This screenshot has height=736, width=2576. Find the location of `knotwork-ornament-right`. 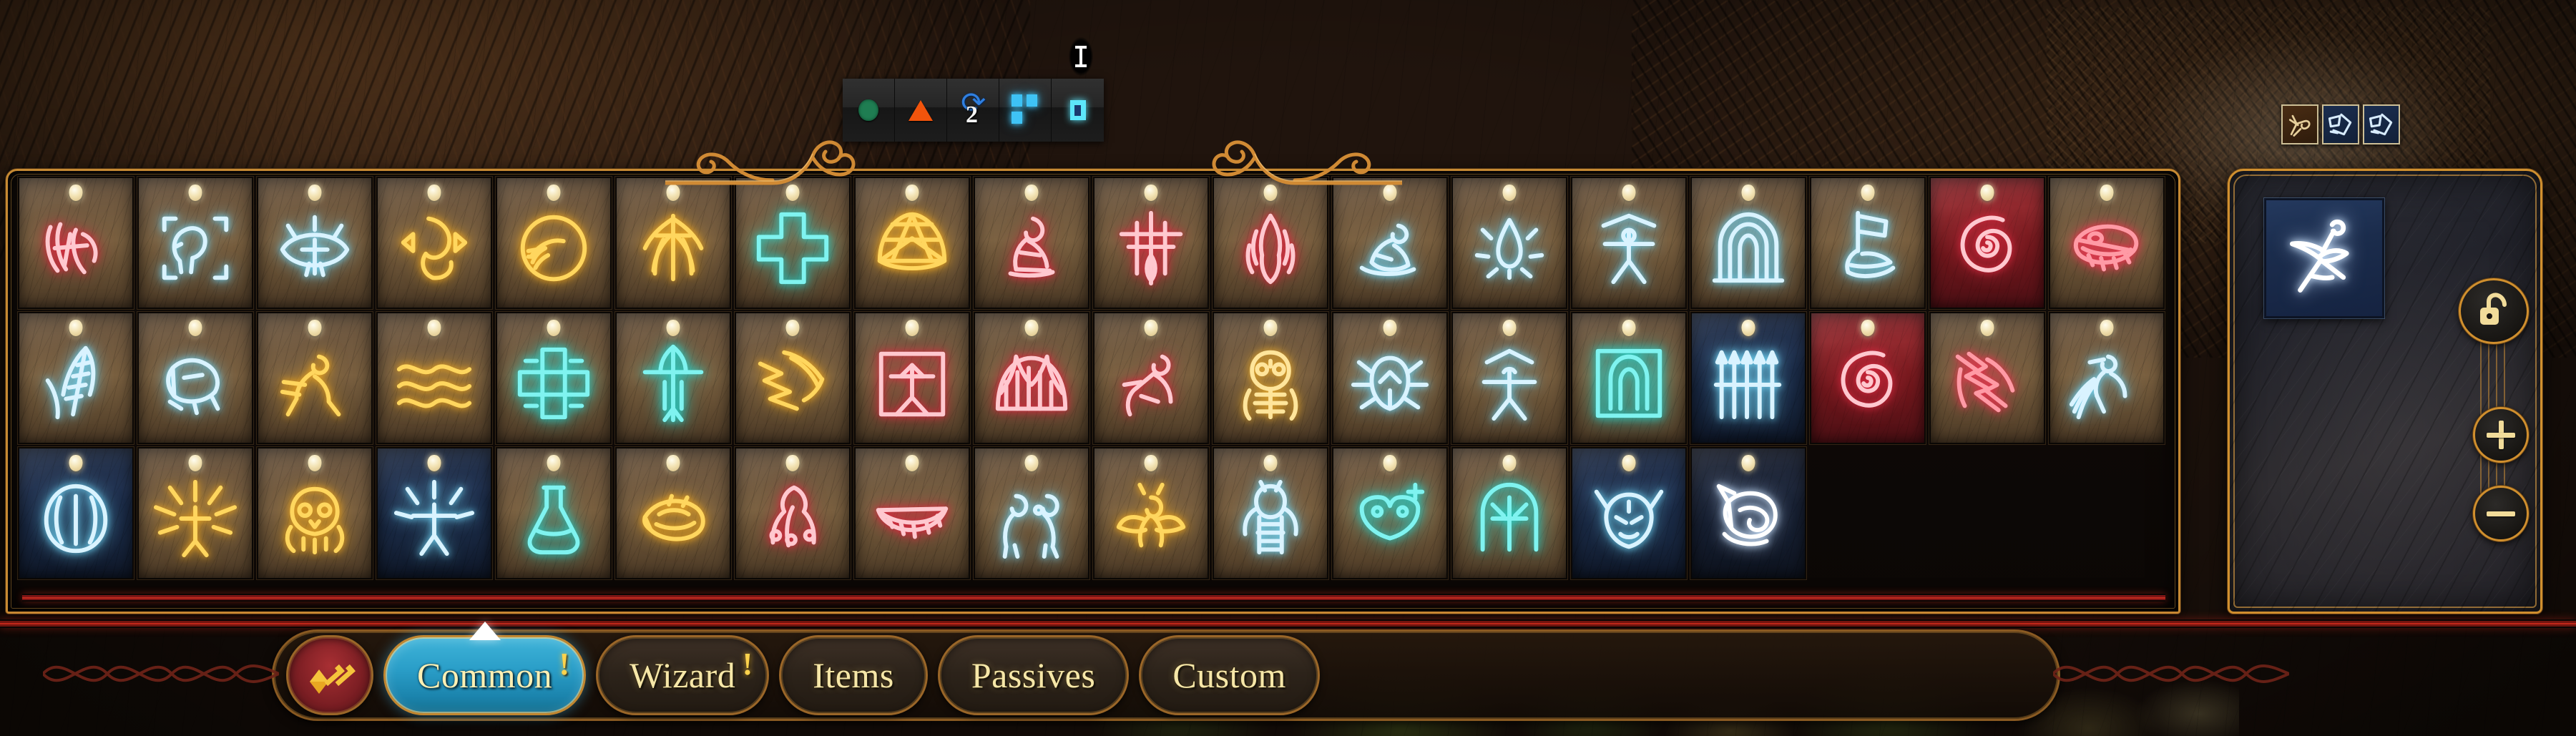

knotwork-ornament-right is located at coordinates (2171, 674).